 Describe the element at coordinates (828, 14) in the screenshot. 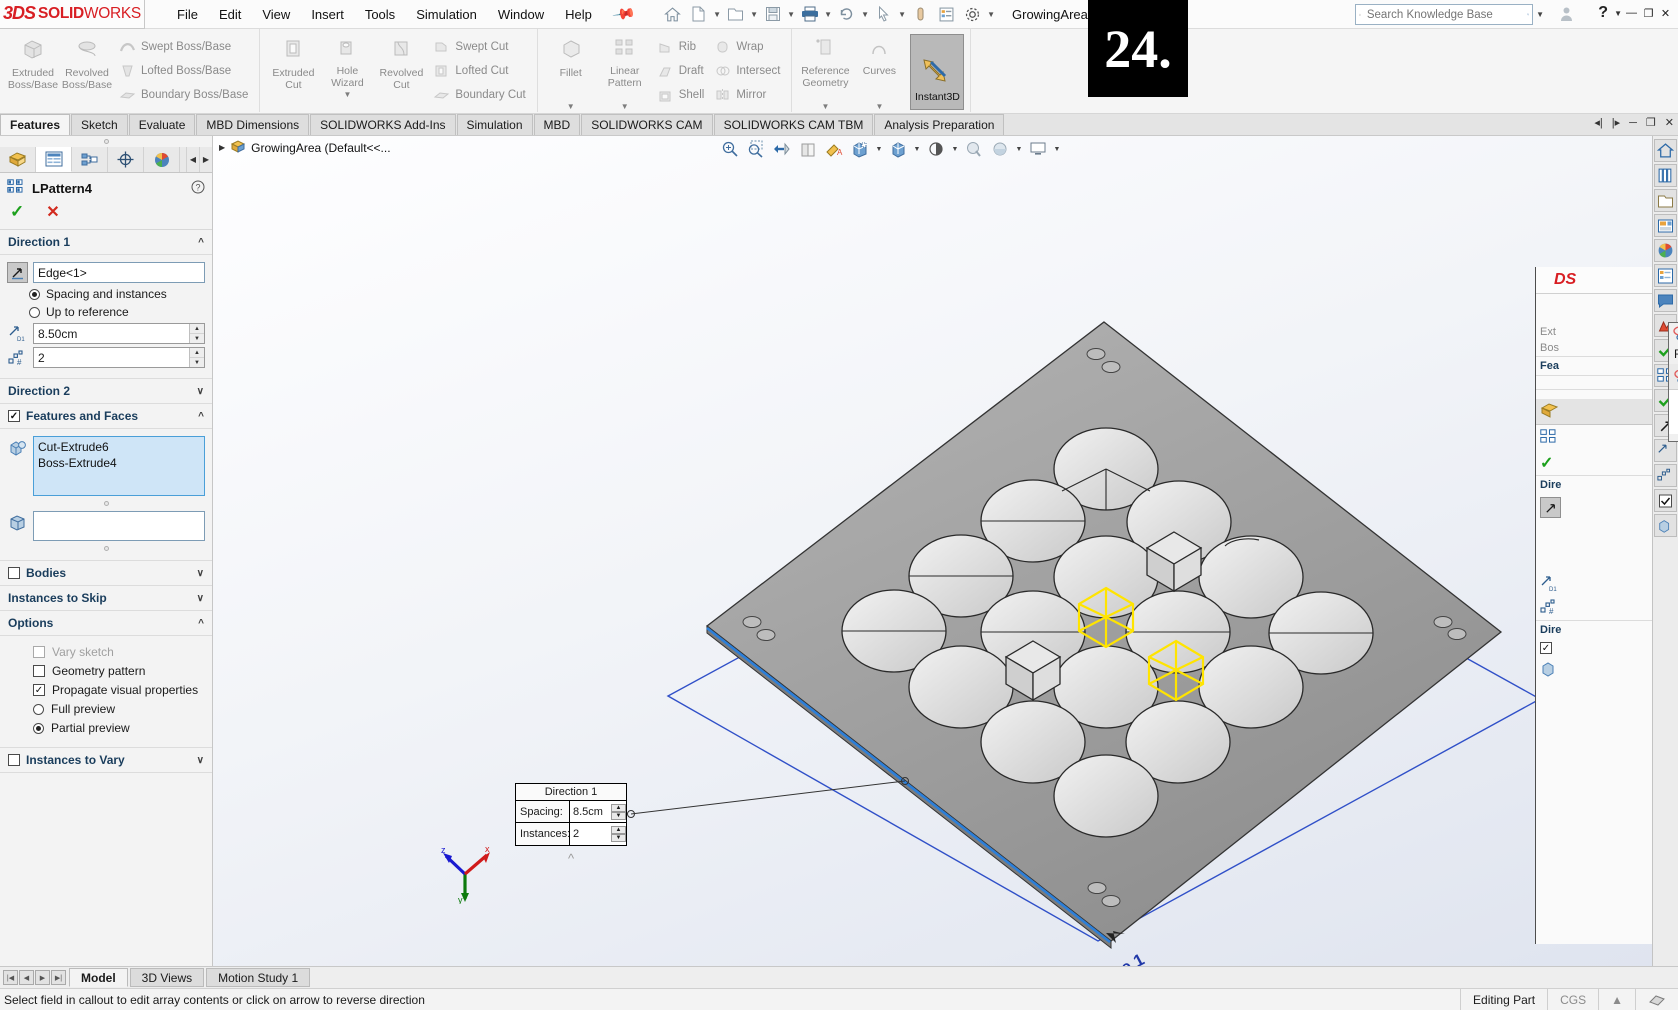

I see `print-caret-icon: ▼` at that location.